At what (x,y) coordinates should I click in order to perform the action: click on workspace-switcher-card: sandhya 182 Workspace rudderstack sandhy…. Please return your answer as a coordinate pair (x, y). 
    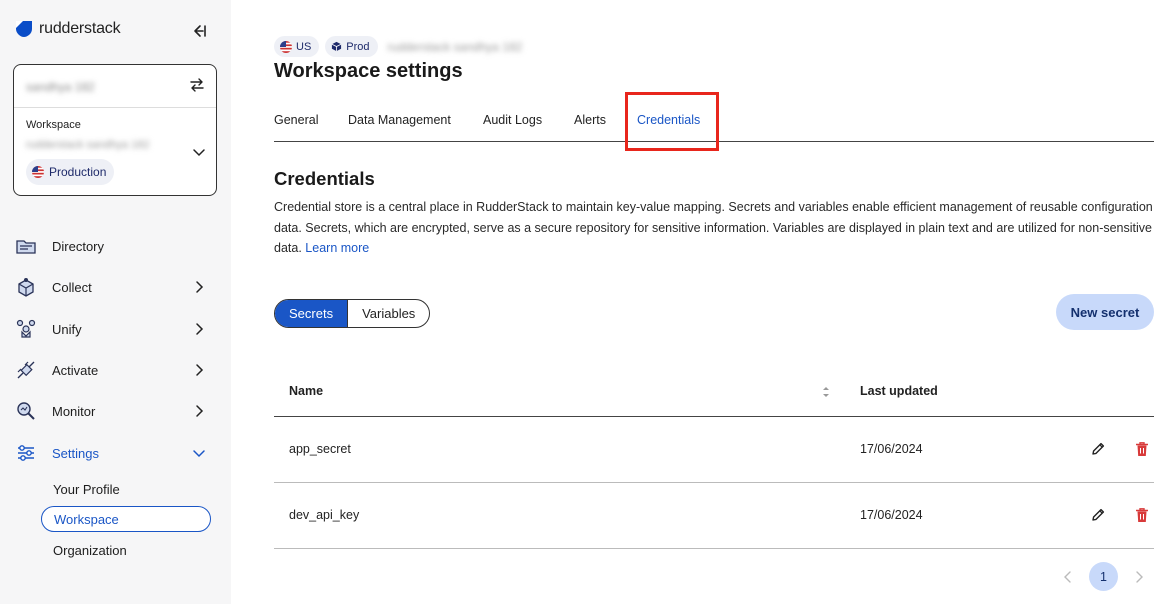
    Looking at the image, I should click on (115, 130).